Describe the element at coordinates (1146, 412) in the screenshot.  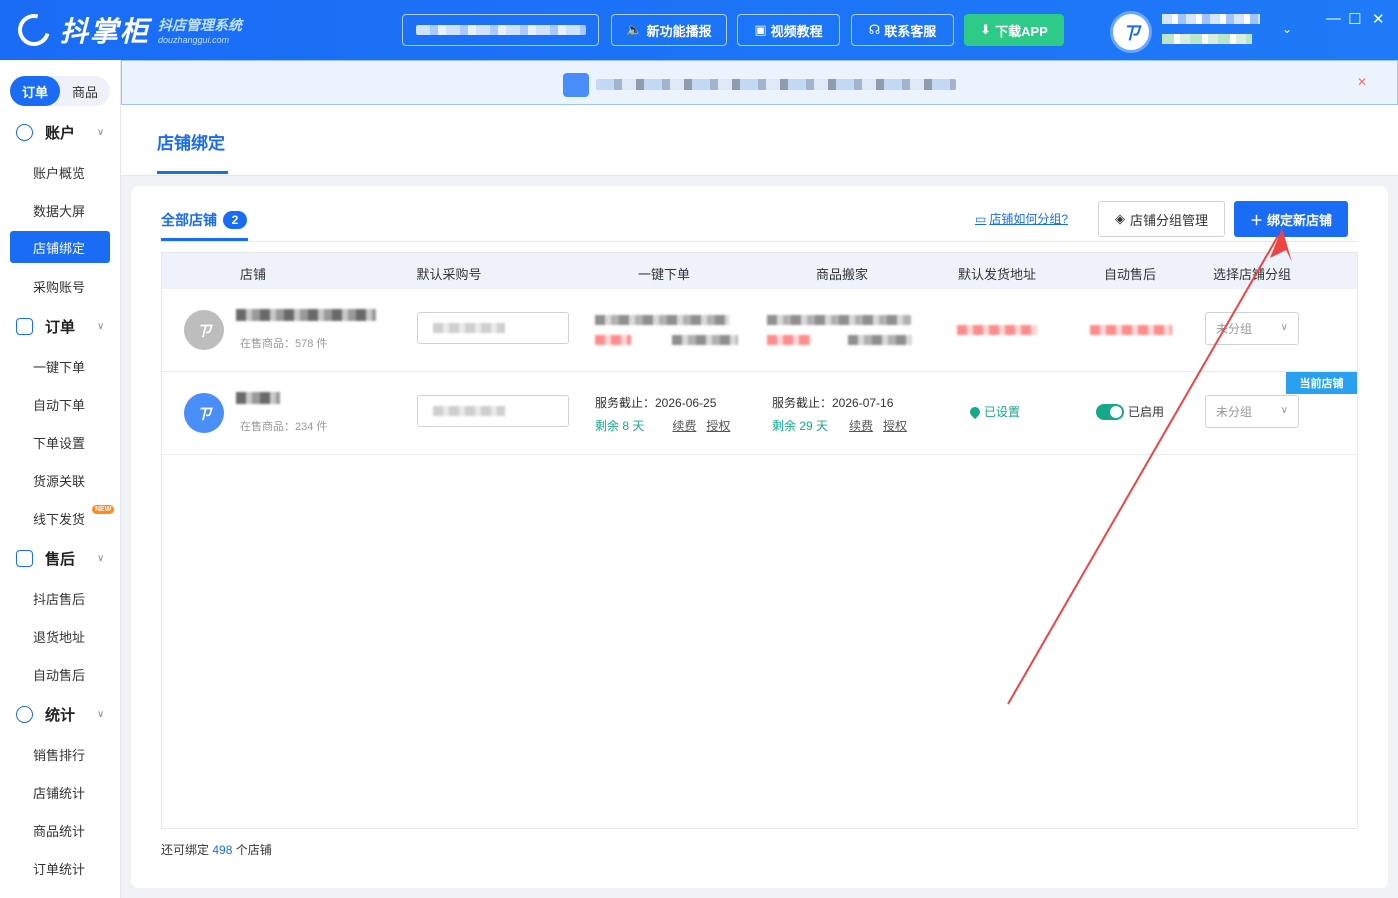
I see `auto-aftersale-label: 已启用` at that location.